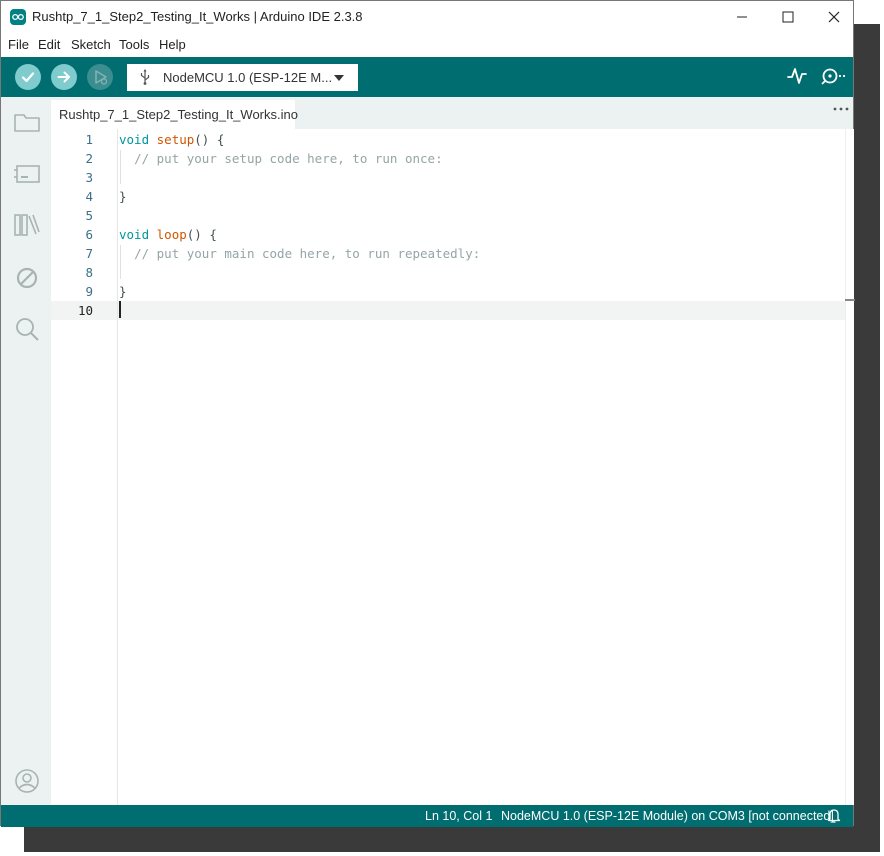 This screenshot has width=884, height=856. Describe the element at coordinates (448, 177) in the screenshot. I see `code-line: 3` at that location.